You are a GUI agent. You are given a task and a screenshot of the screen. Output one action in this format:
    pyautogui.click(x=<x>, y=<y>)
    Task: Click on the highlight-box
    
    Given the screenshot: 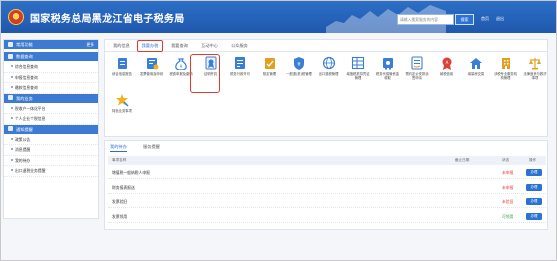 What is the action you would take?
    pyautogui.click(x=205, y=73)
    